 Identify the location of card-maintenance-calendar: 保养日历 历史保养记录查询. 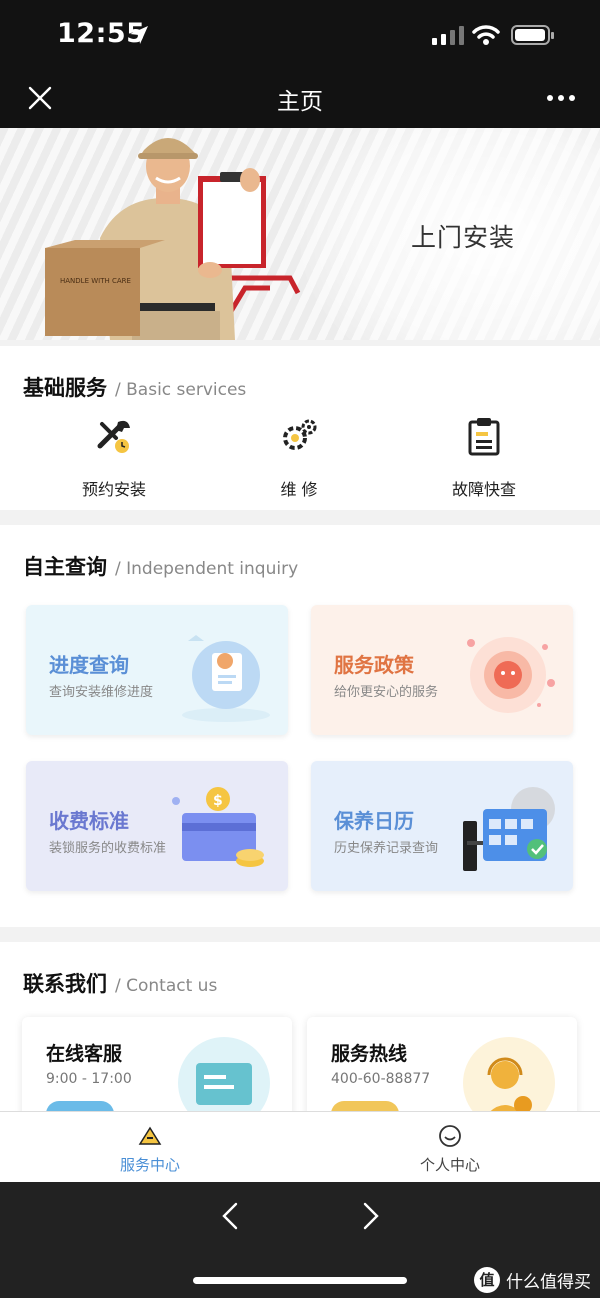
(442, 826).